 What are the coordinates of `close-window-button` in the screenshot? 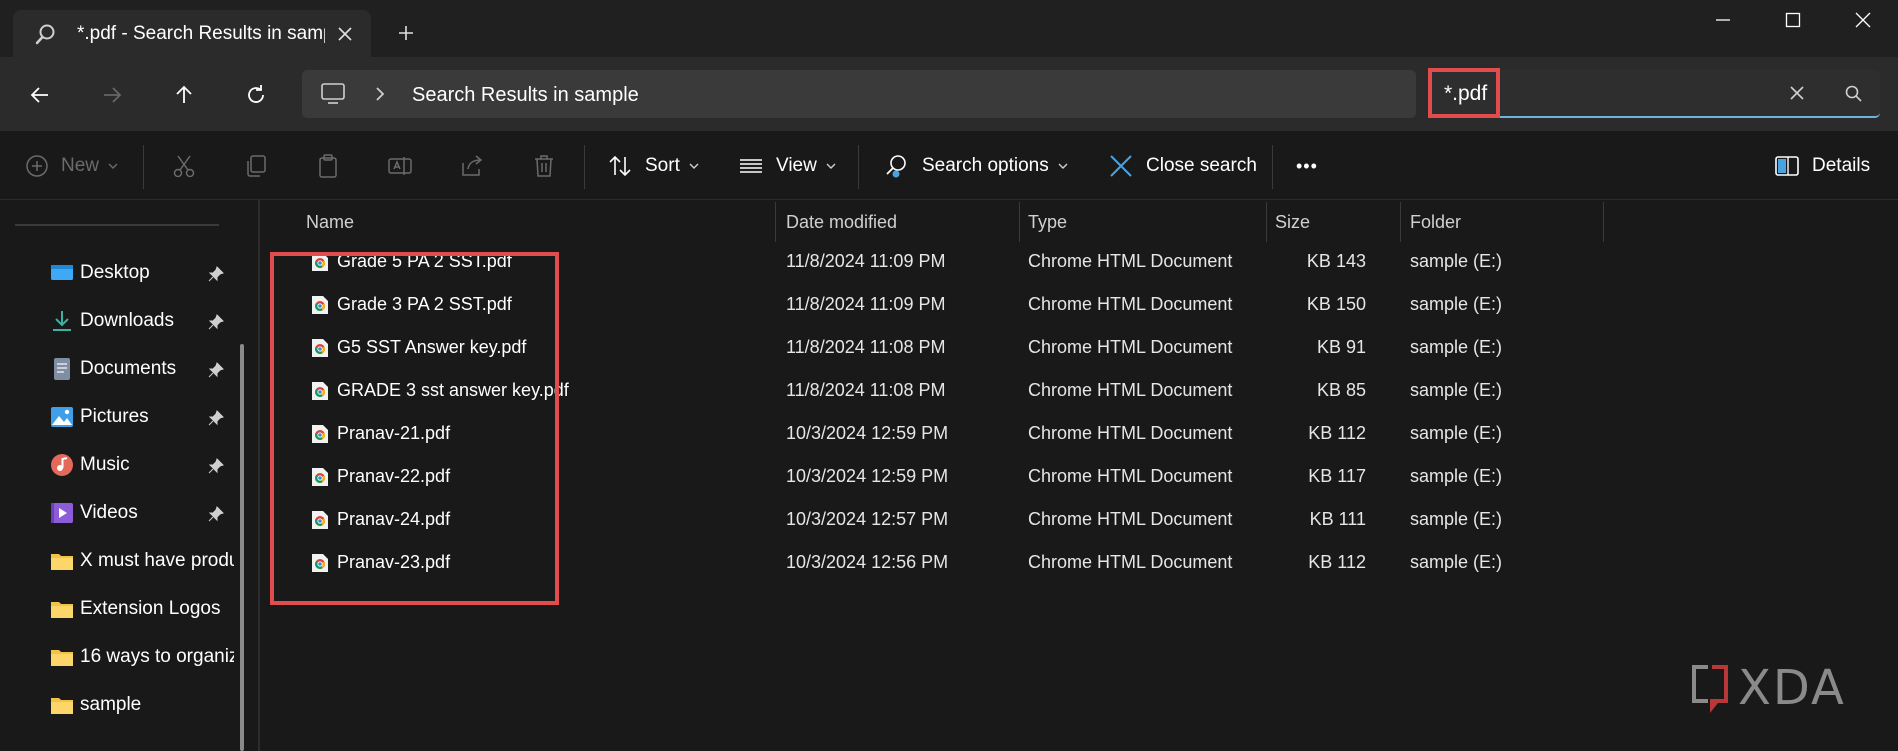 It's located at (1863, 20).